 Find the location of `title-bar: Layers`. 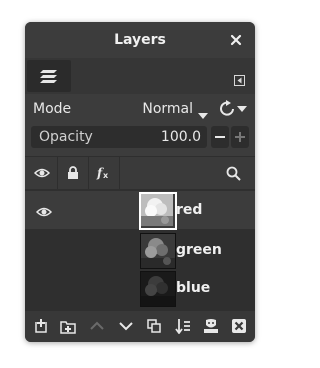

title-bar: Layers is located at coordinates (140, 40).